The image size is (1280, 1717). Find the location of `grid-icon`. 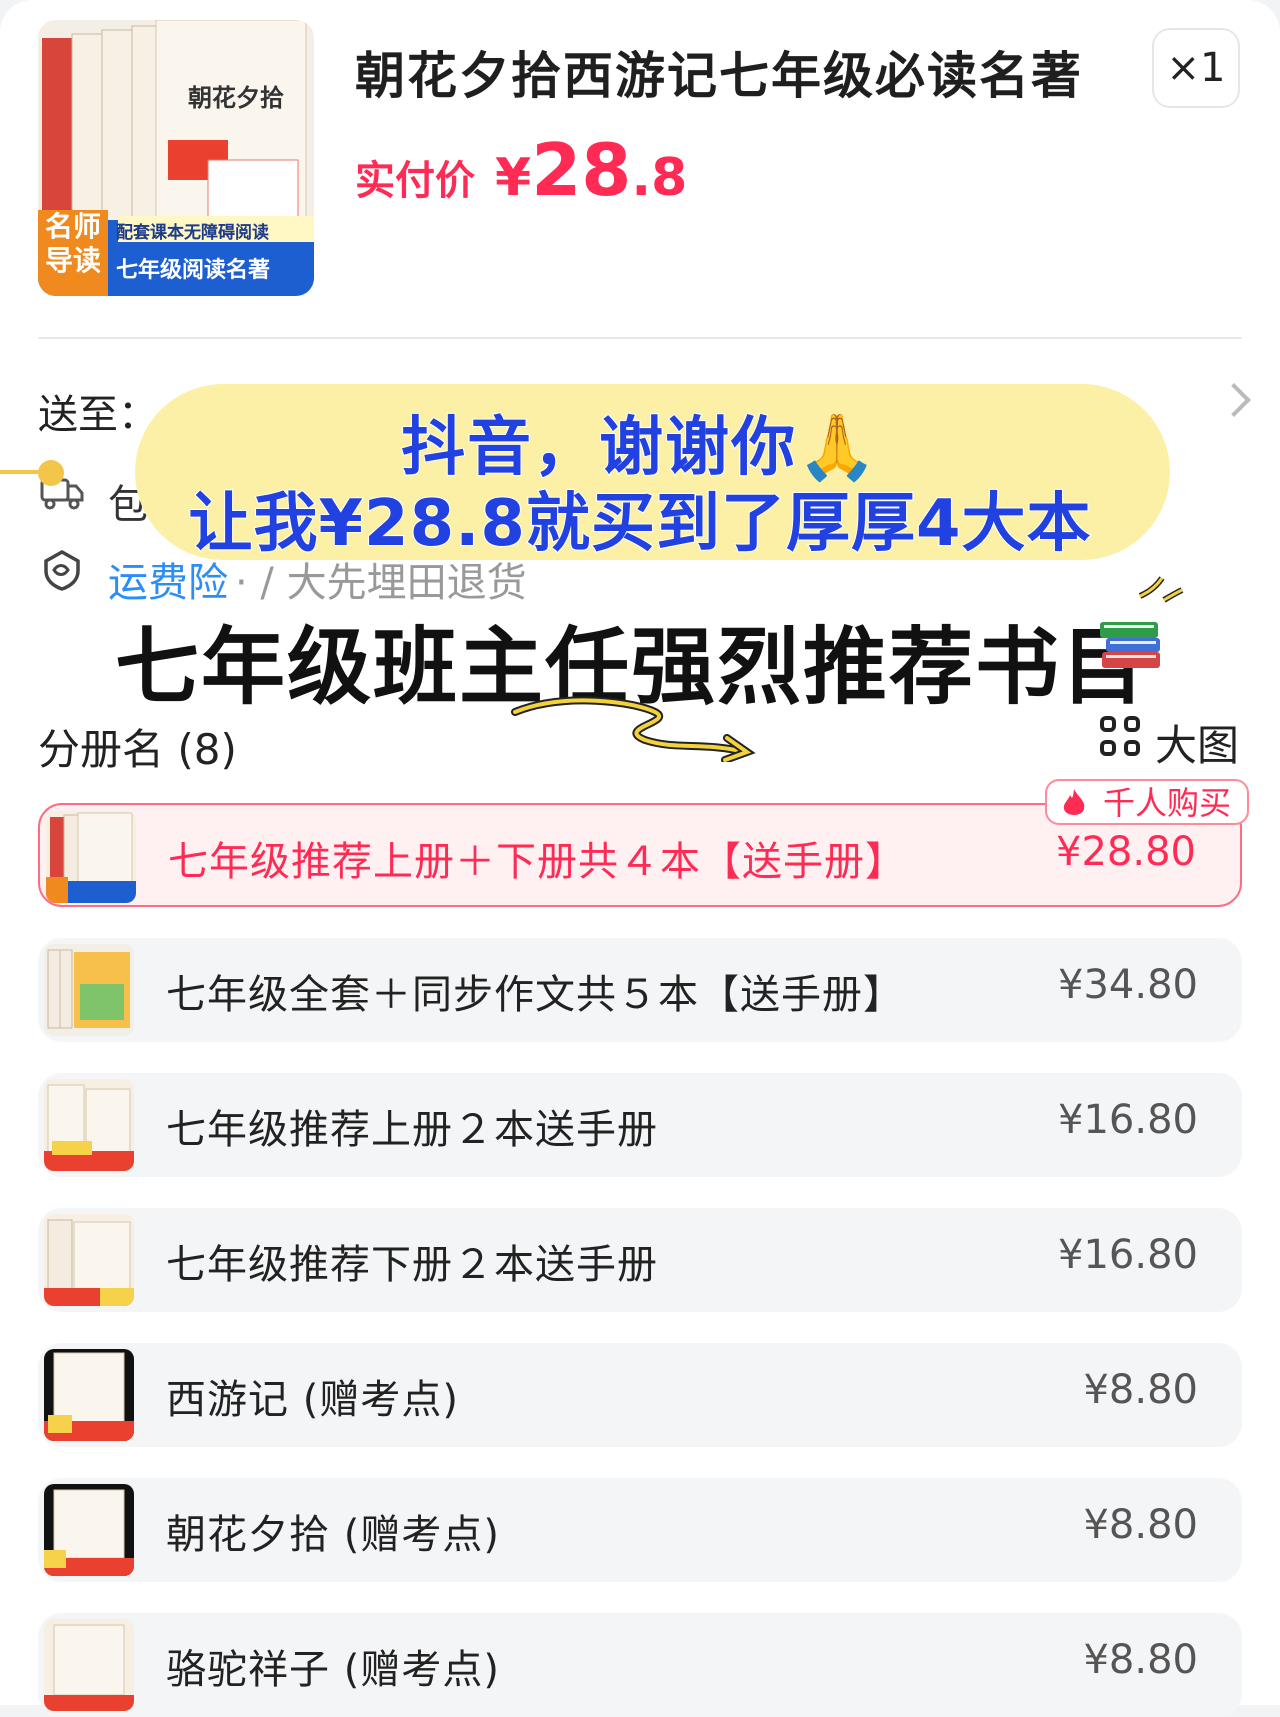

grid-icon is located at coordinates (1122, 738).